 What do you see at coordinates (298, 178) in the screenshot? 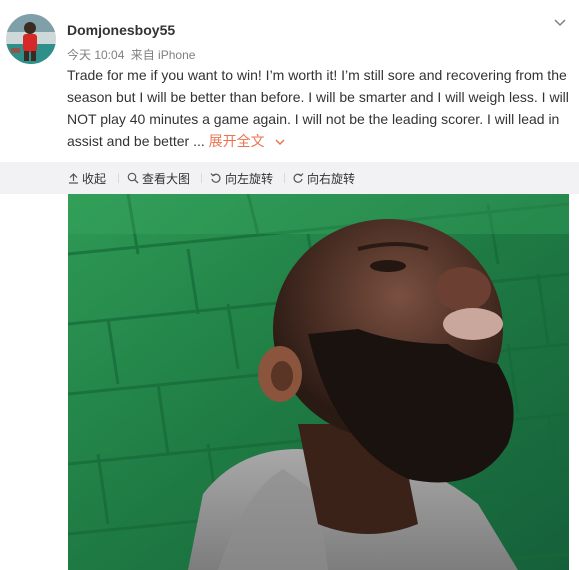
I see `rotate-right-icon` at bounding box center [298, 178].